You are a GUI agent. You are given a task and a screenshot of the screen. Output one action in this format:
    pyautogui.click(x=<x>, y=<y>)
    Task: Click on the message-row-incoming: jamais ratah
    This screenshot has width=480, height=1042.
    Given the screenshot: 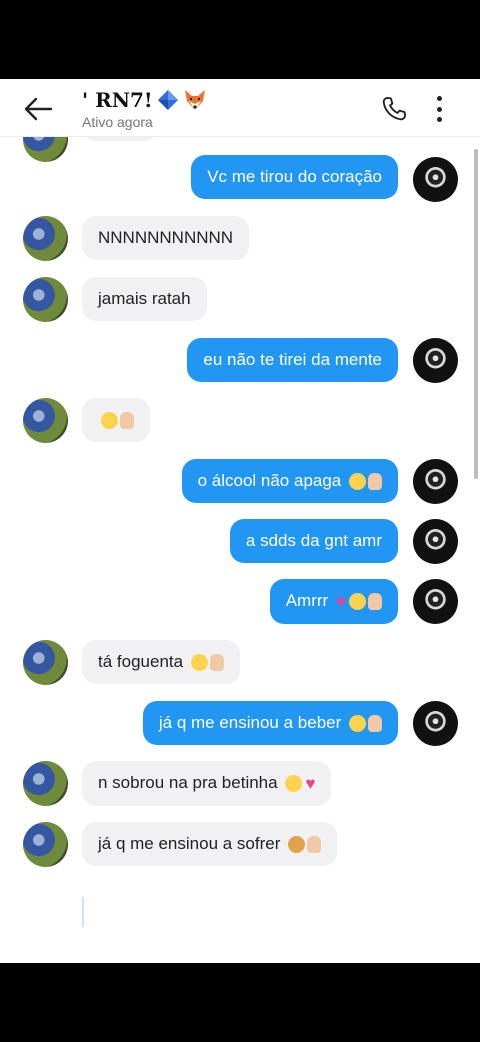 What is the action you would take?
    pyautogui.click(x=144, y=299)
    